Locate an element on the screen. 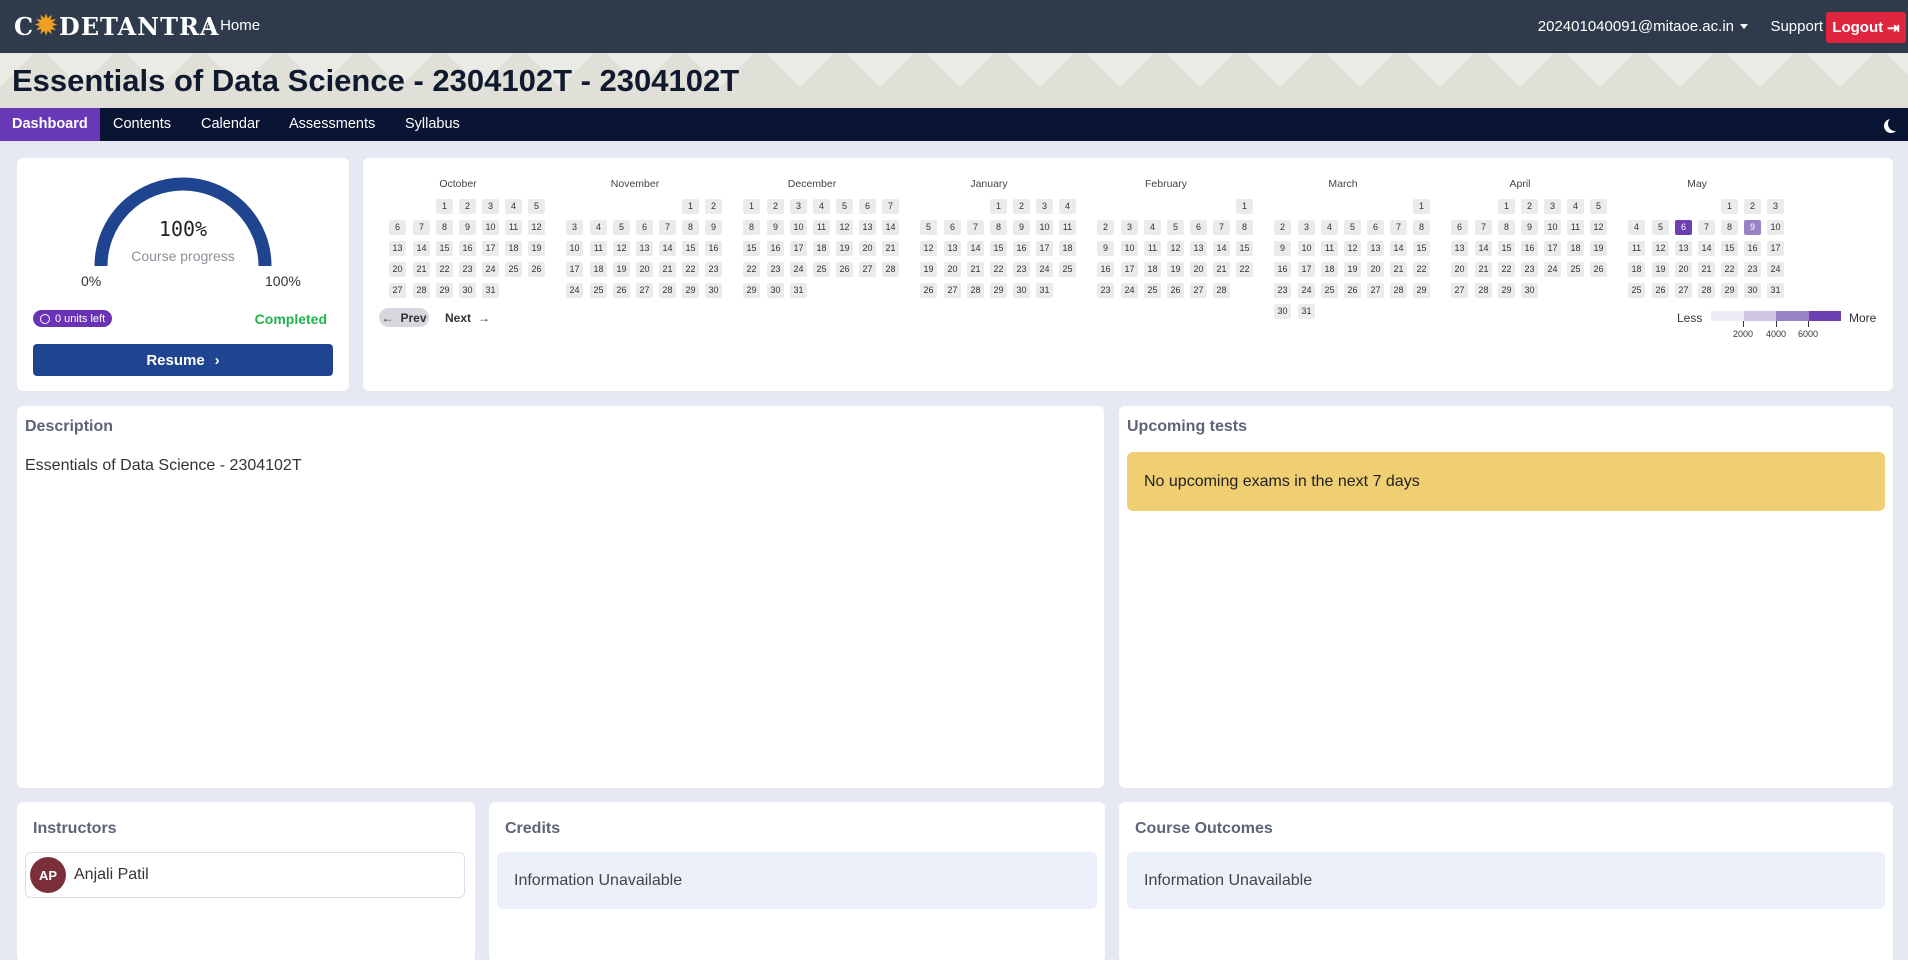 This screenshot has width=1908, height=960. tab-syllabus: Syllabus is located at coordinates (432, 124).